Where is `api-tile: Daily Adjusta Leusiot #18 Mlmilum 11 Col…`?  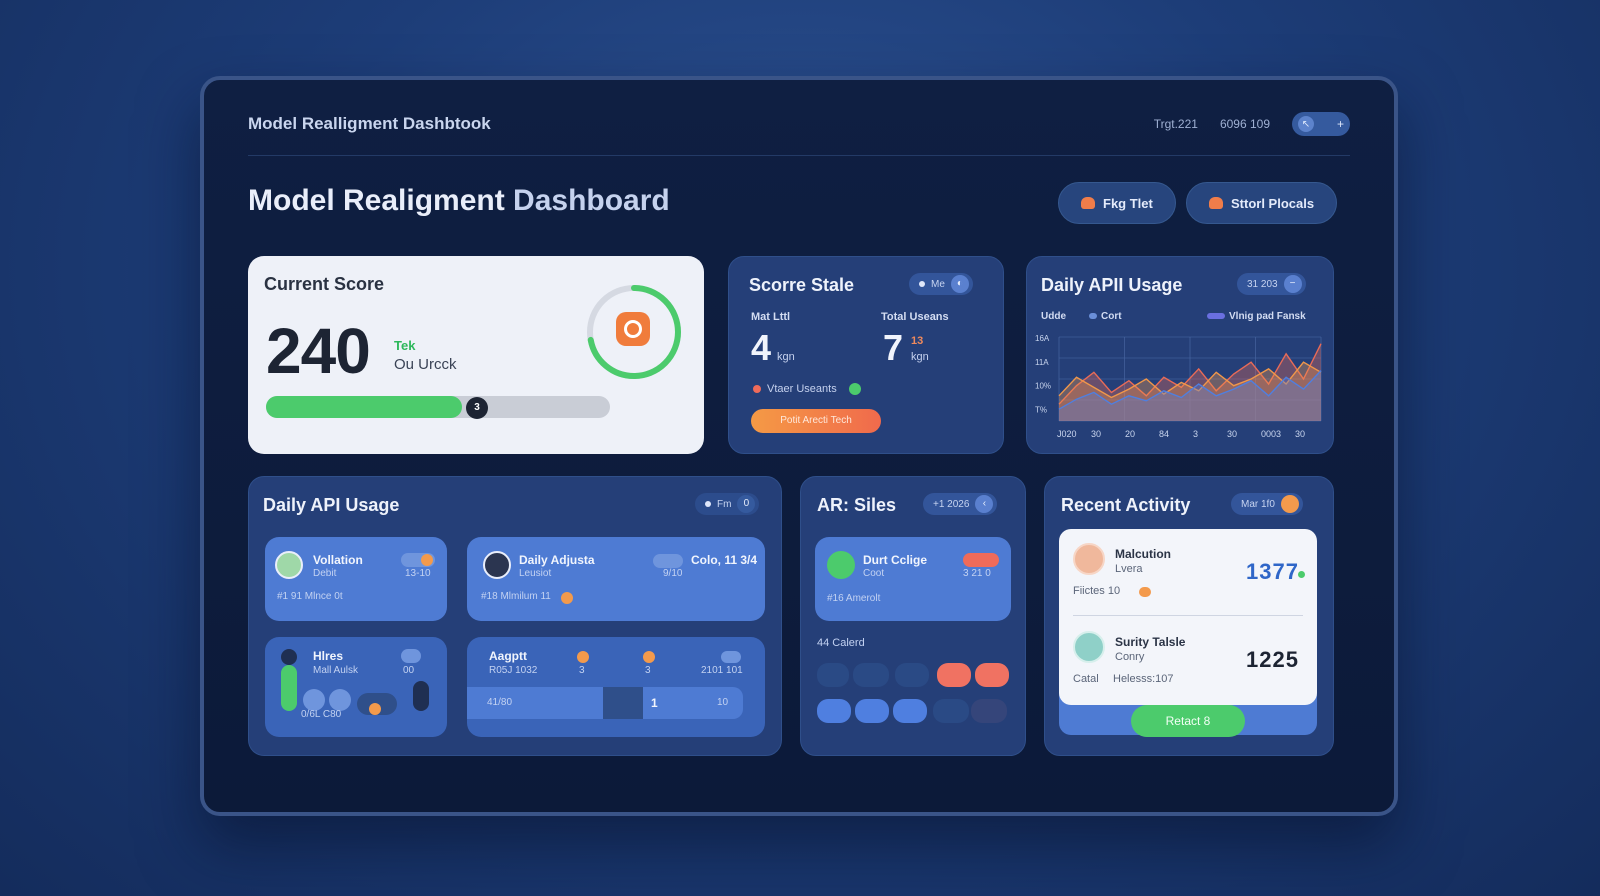 api-tile: Daily Adjusta Leusiot #18 Mlmilum 11 Col… is located at coordinates (616, 579).